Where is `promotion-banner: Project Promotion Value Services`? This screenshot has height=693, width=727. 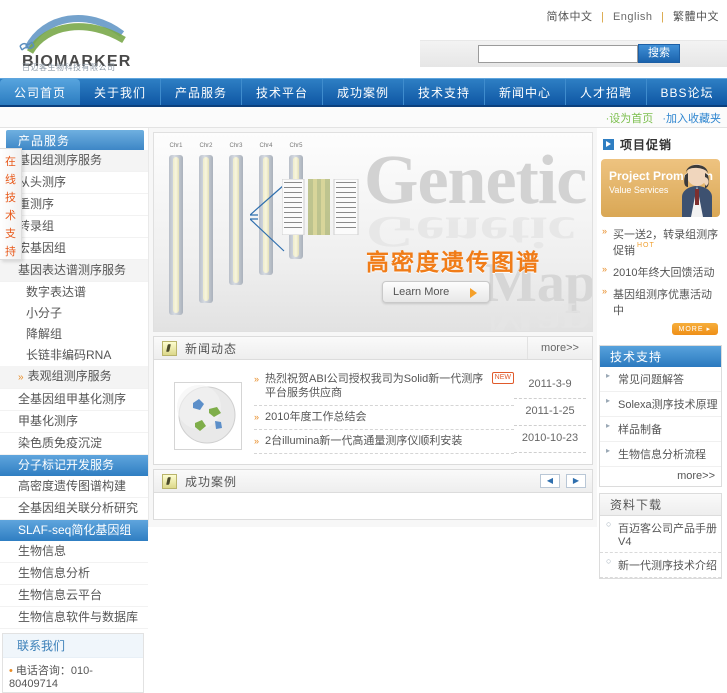 promotion-banner: Project Promotion Value Services is located at coordinates (660, 188).